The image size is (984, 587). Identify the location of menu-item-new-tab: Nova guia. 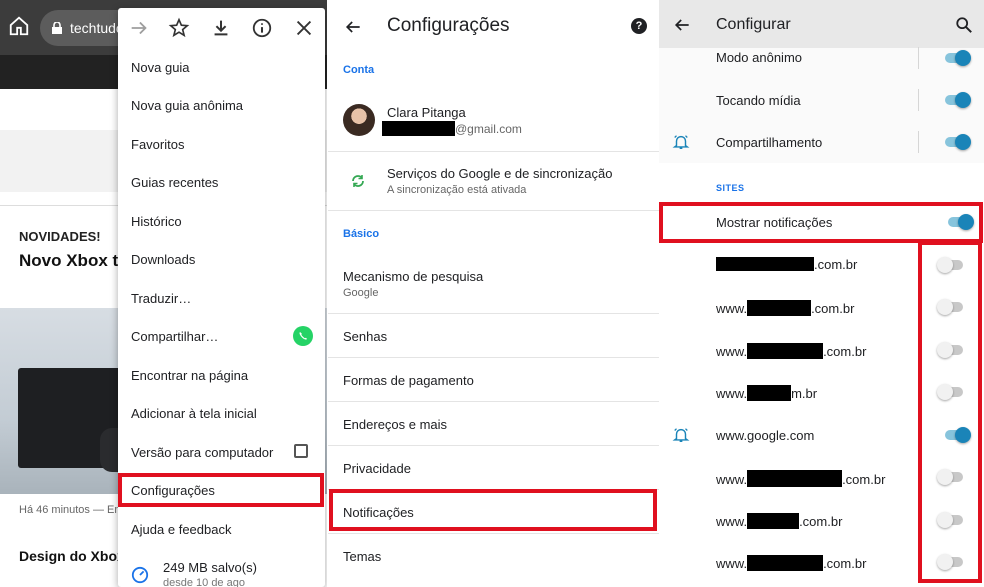
(160, 67).